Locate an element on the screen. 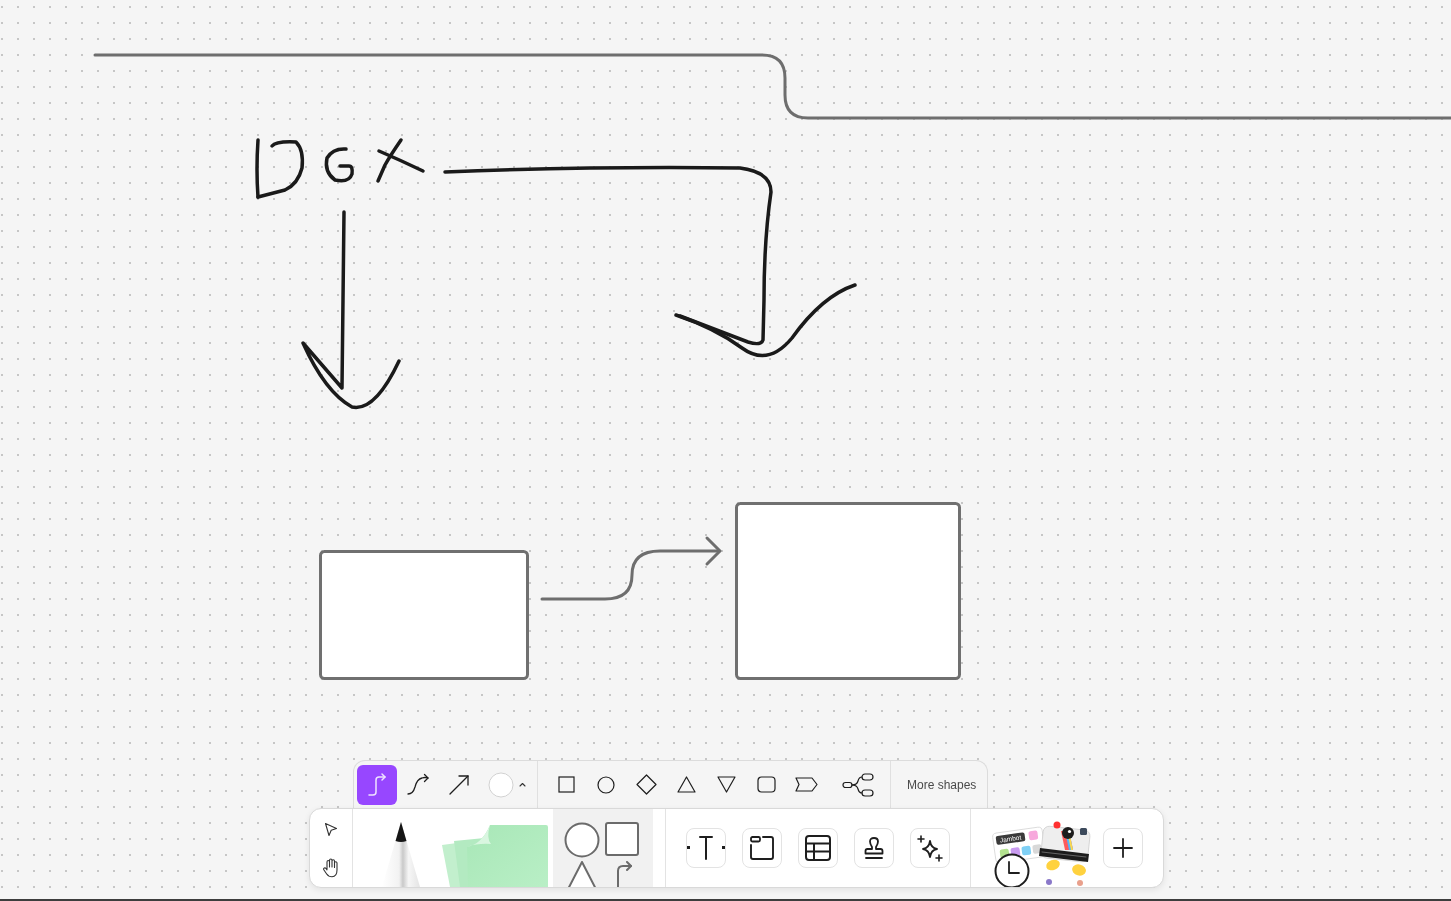 This screenshot has width=1451, height=901. cursor-icon is located at coordinates (331, 829).